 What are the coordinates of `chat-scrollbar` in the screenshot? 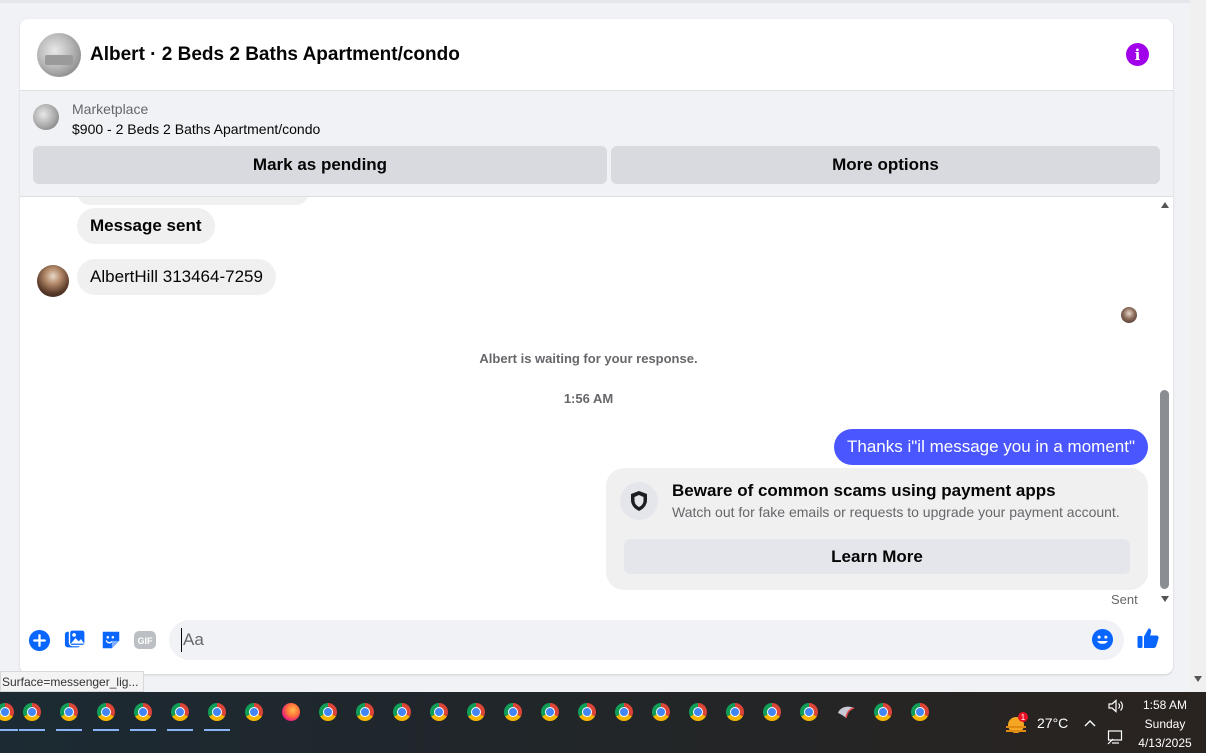 It's located at (1165, 405).